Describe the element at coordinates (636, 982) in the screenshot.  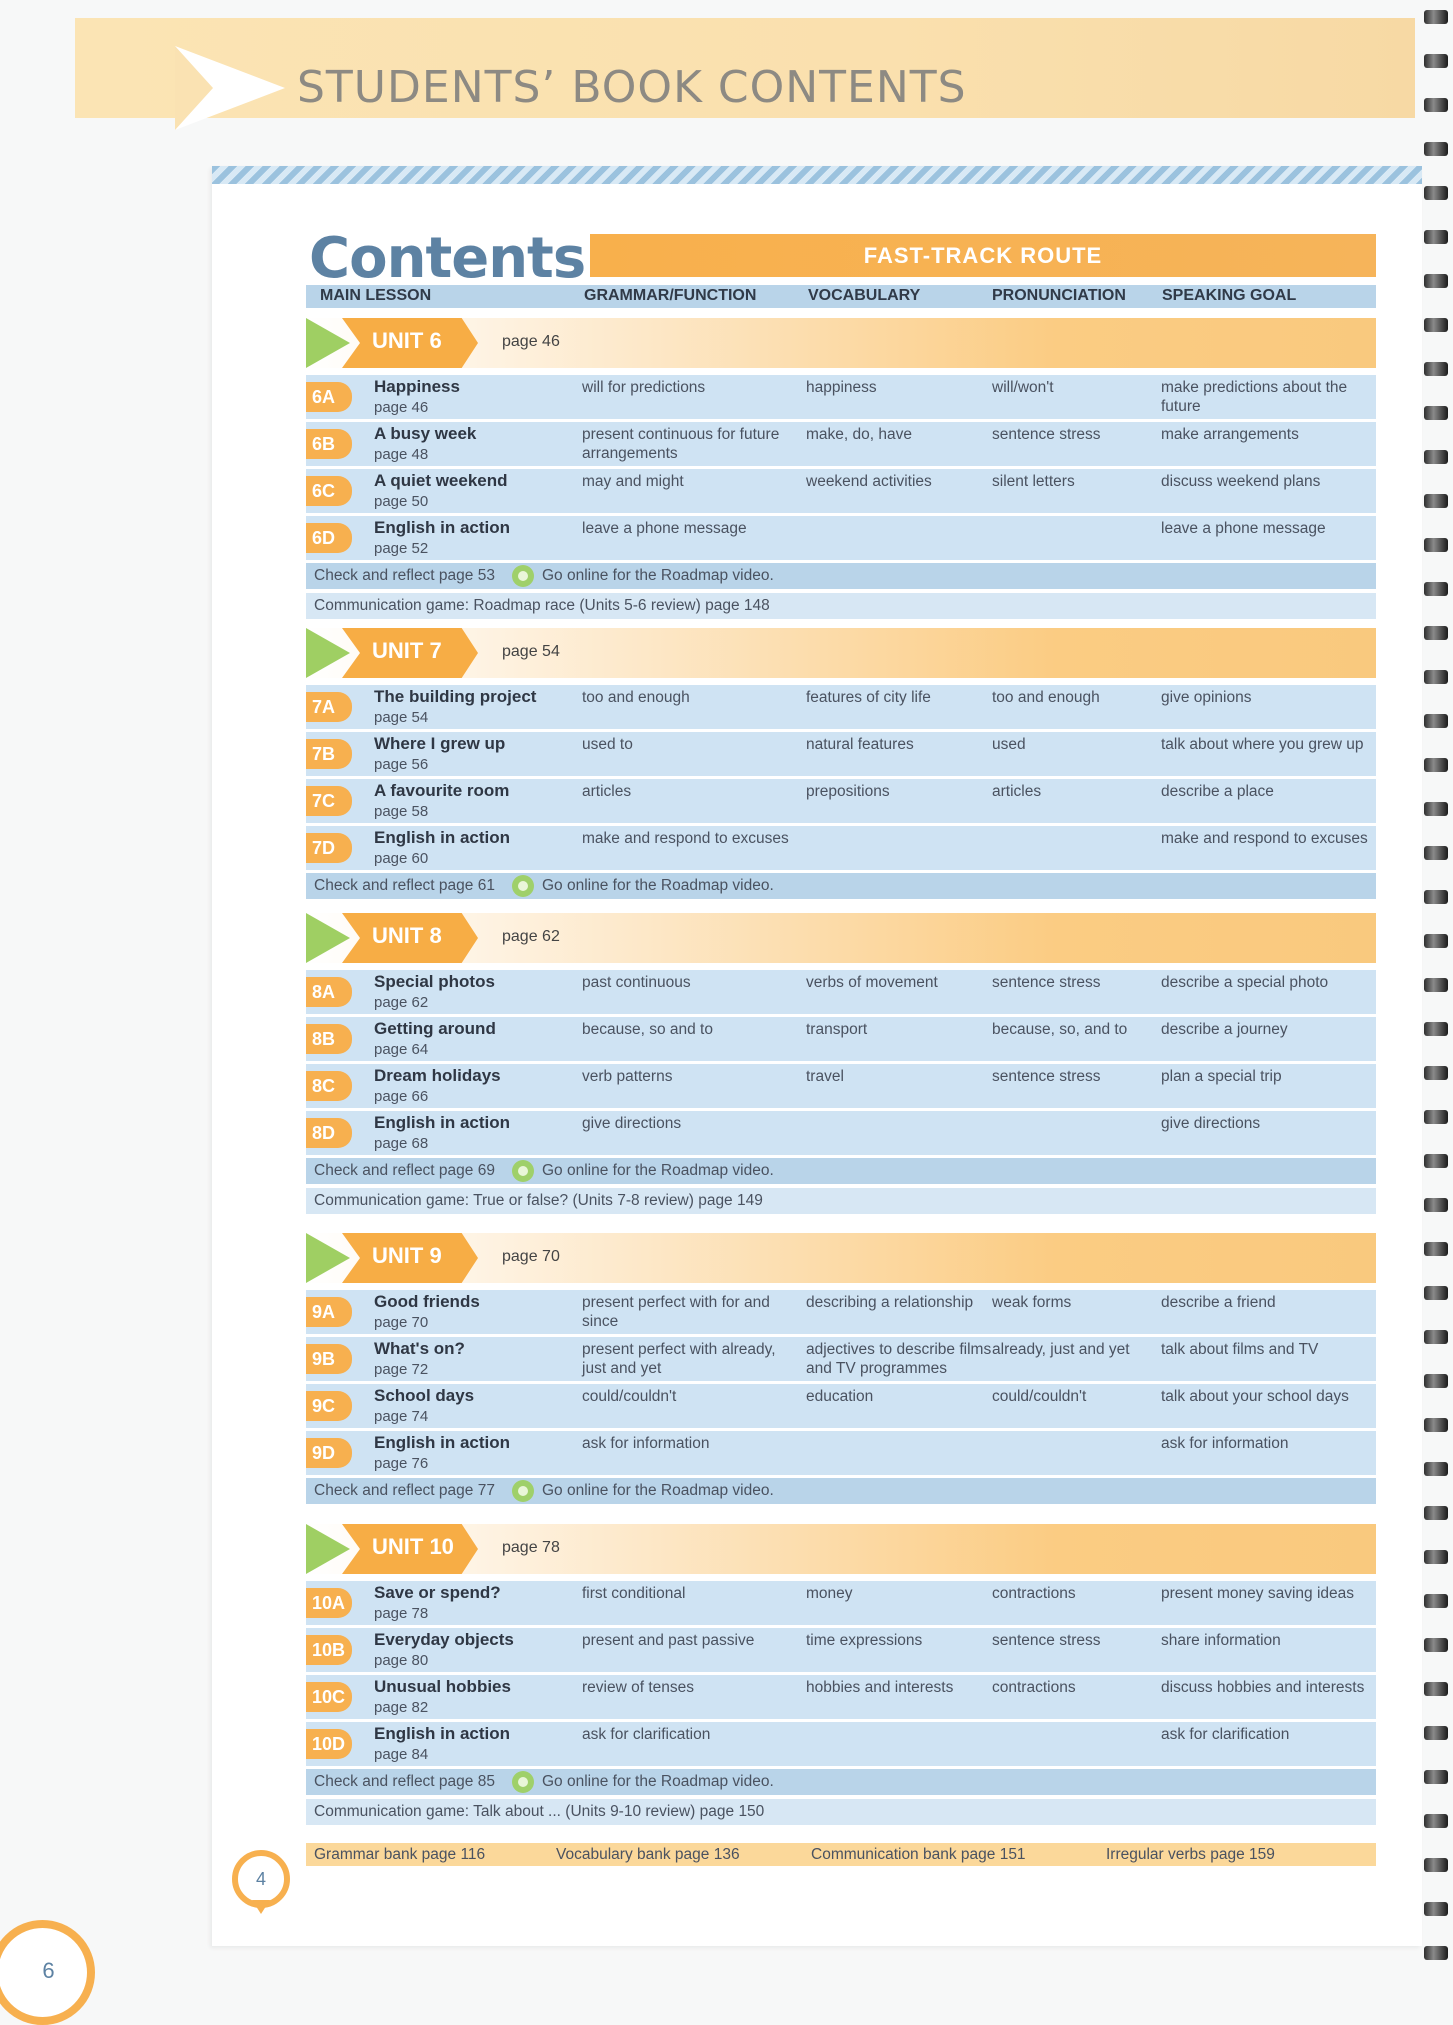
I see `lesson-grammar: past continuous` at that location.